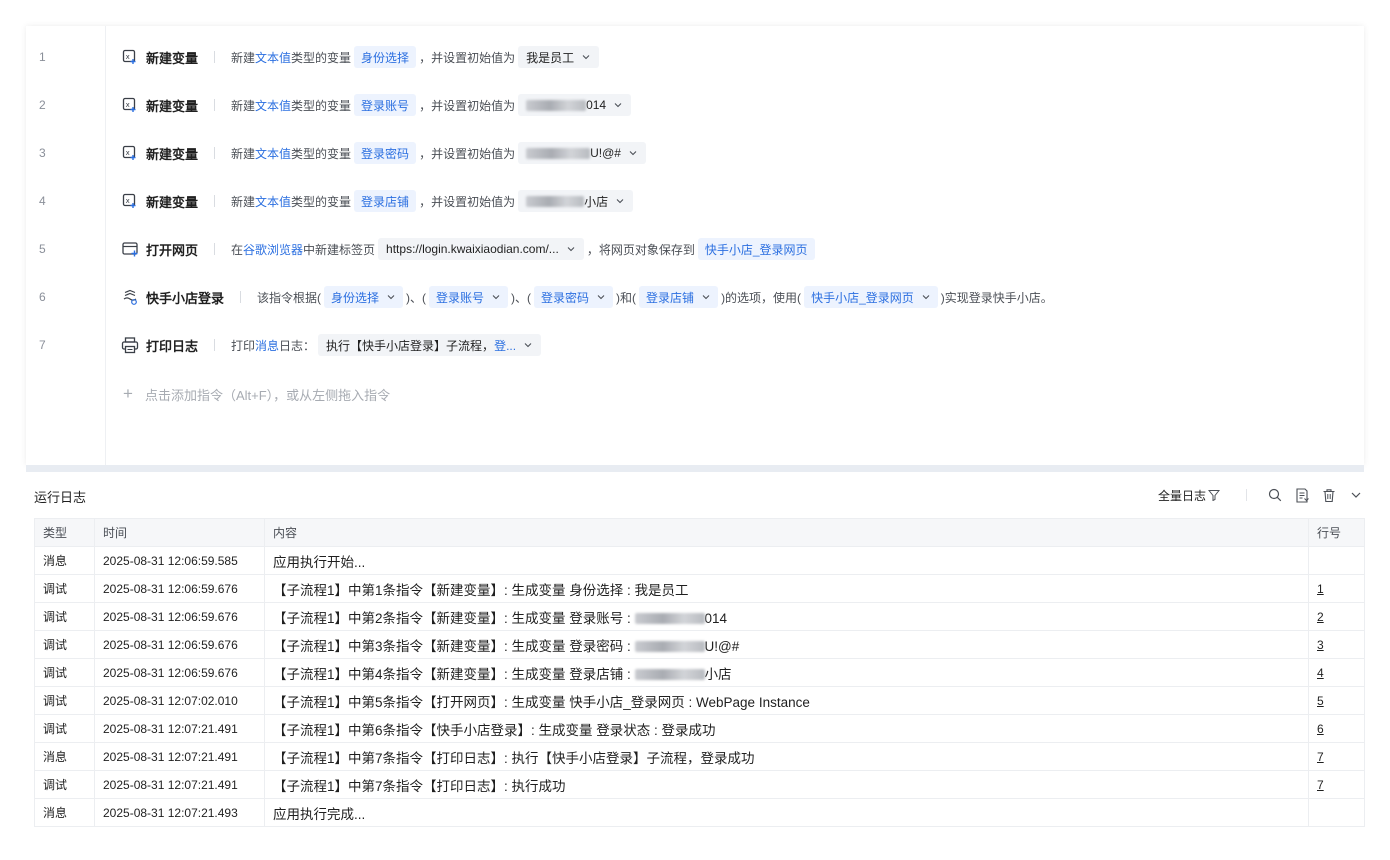  What do you see at coordinates (582, 153) in the screenshot?
I see `initial-value-select: U!@#` at bounding box center [582, 153].